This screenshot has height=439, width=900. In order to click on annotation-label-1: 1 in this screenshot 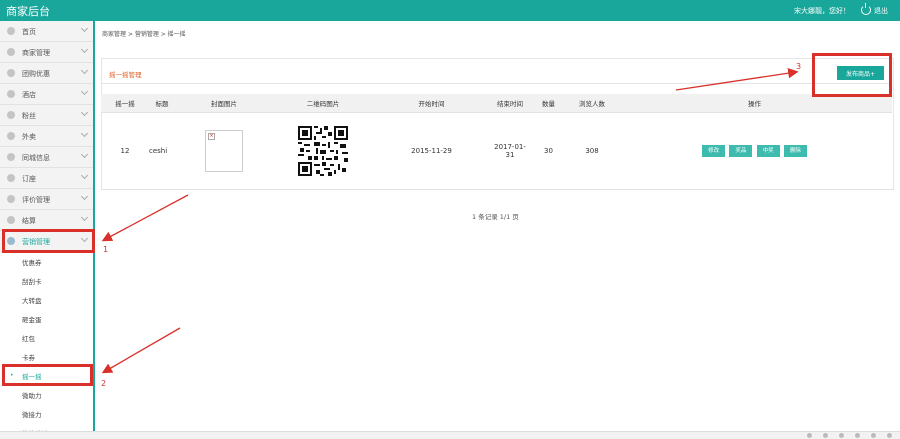, I will do `click(106, 249)`.